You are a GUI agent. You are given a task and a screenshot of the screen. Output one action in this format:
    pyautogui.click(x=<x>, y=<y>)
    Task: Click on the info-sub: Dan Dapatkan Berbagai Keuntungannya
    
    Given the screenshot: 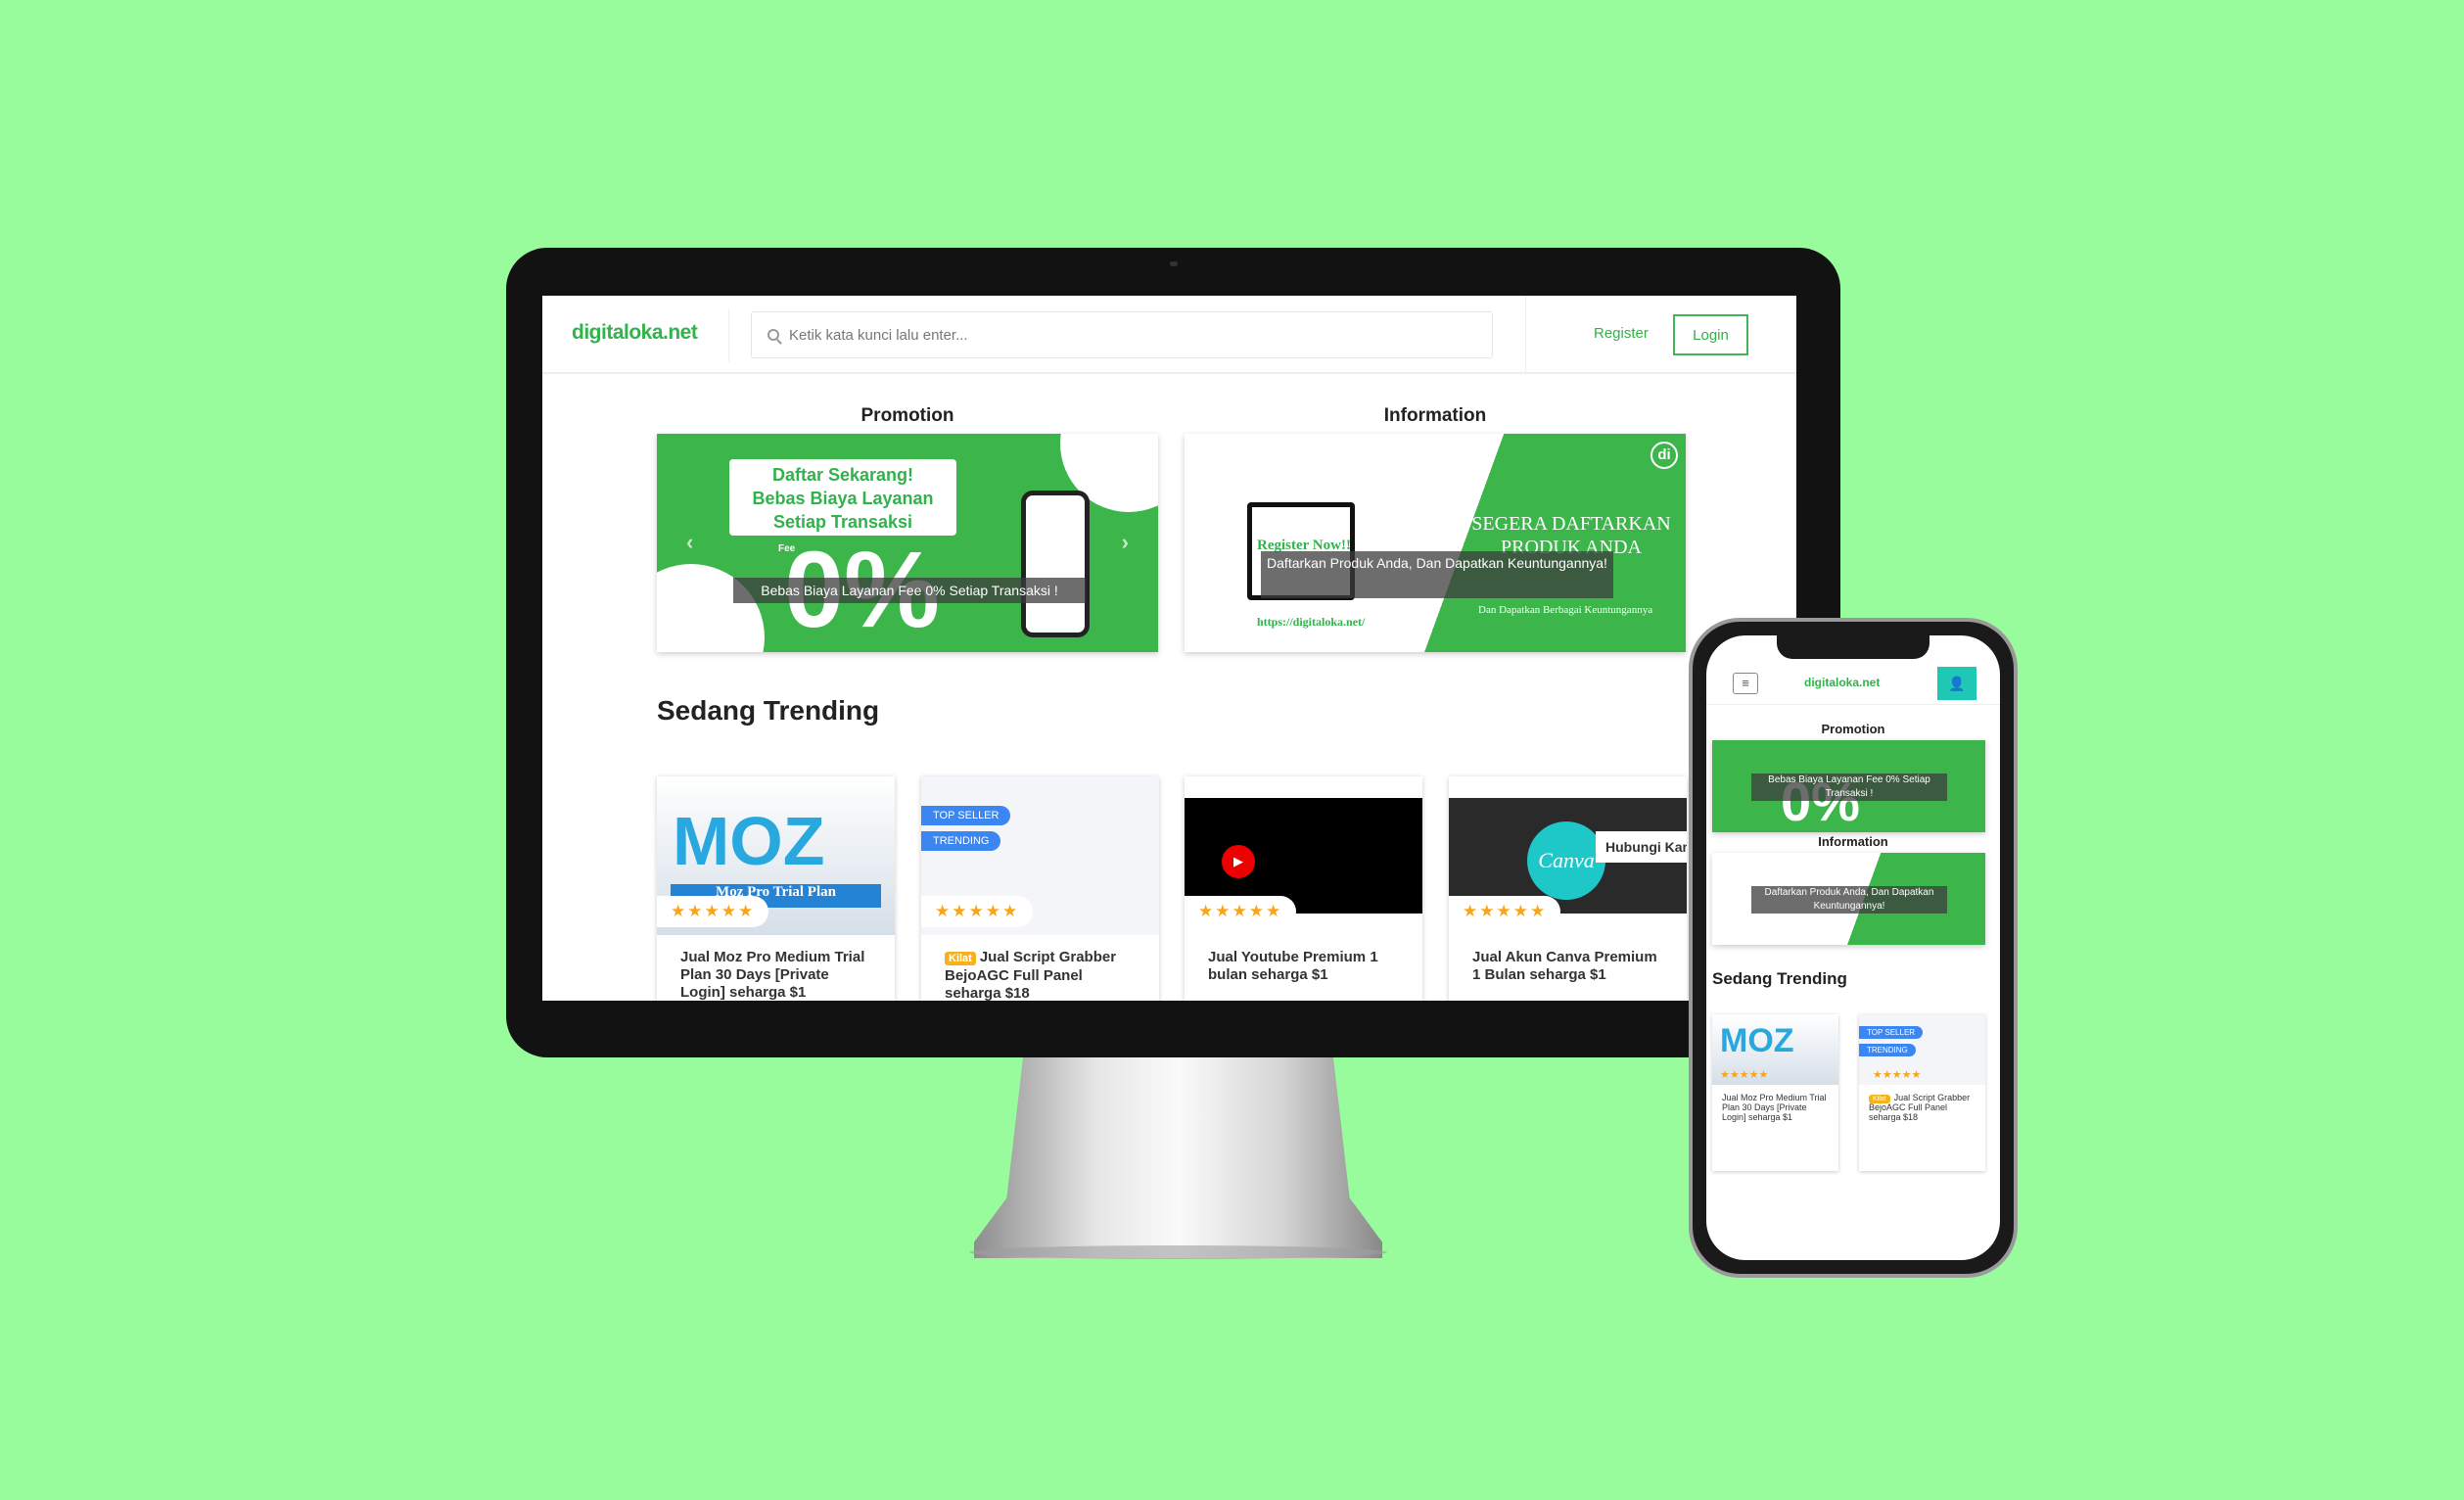 What is the action you would take?
    pyautogui.click(x=1565, y=610)
    